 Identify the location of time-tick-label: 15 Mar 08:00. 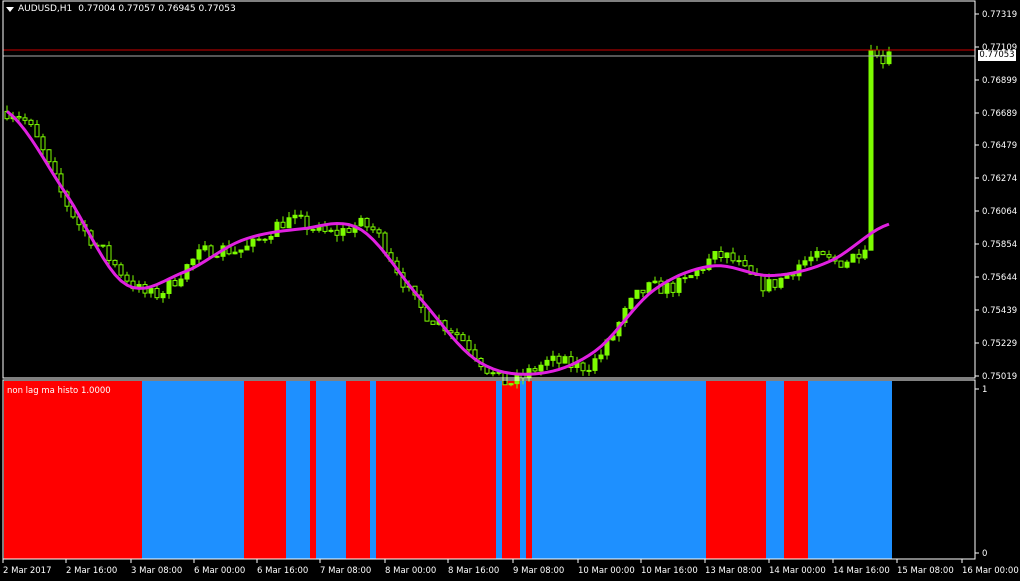
(925, 571).